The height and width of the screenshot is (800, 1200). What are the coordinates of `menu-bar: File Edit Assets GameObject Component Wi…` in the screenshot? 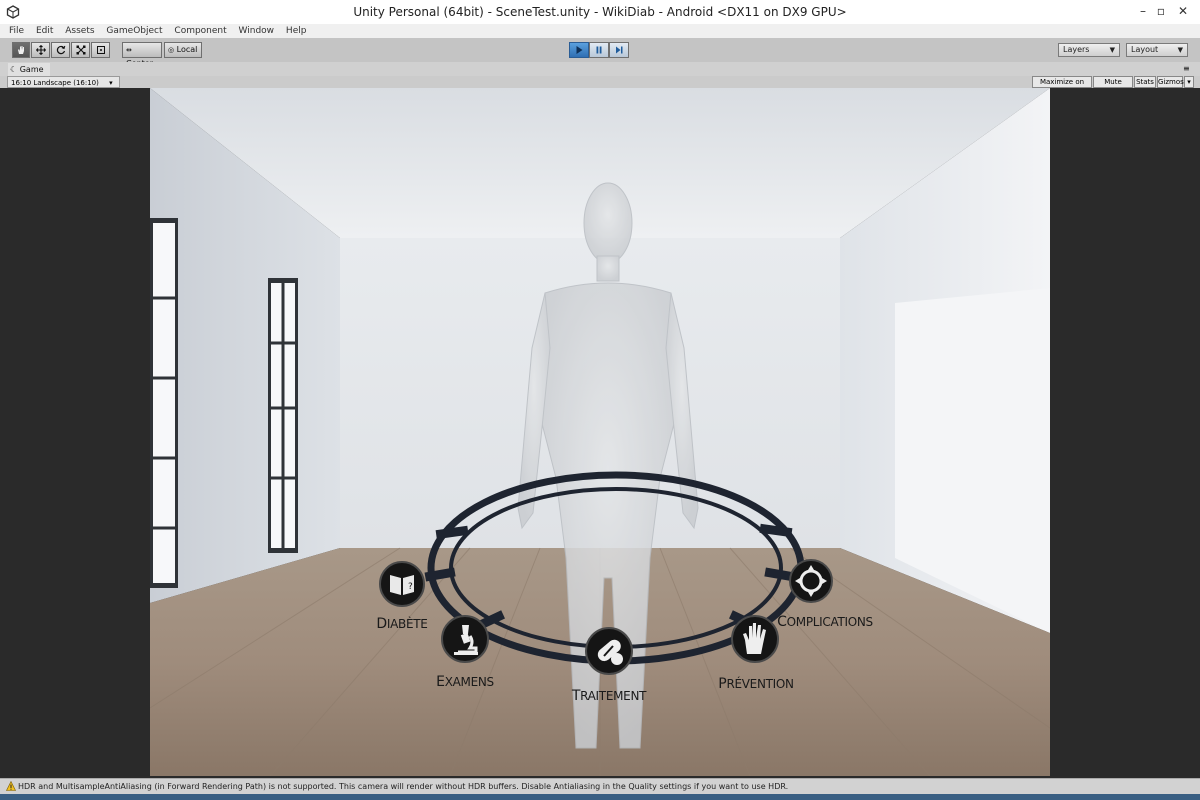 It's located at (600, 31).